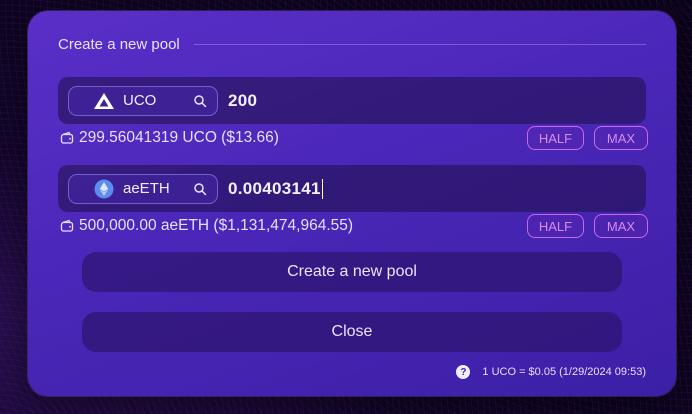 Image resolution: width=692 pixels, height=414 pixels. Describe the element at coordinates (419, 44) in the screenshot. I see `title-divider` at that location.